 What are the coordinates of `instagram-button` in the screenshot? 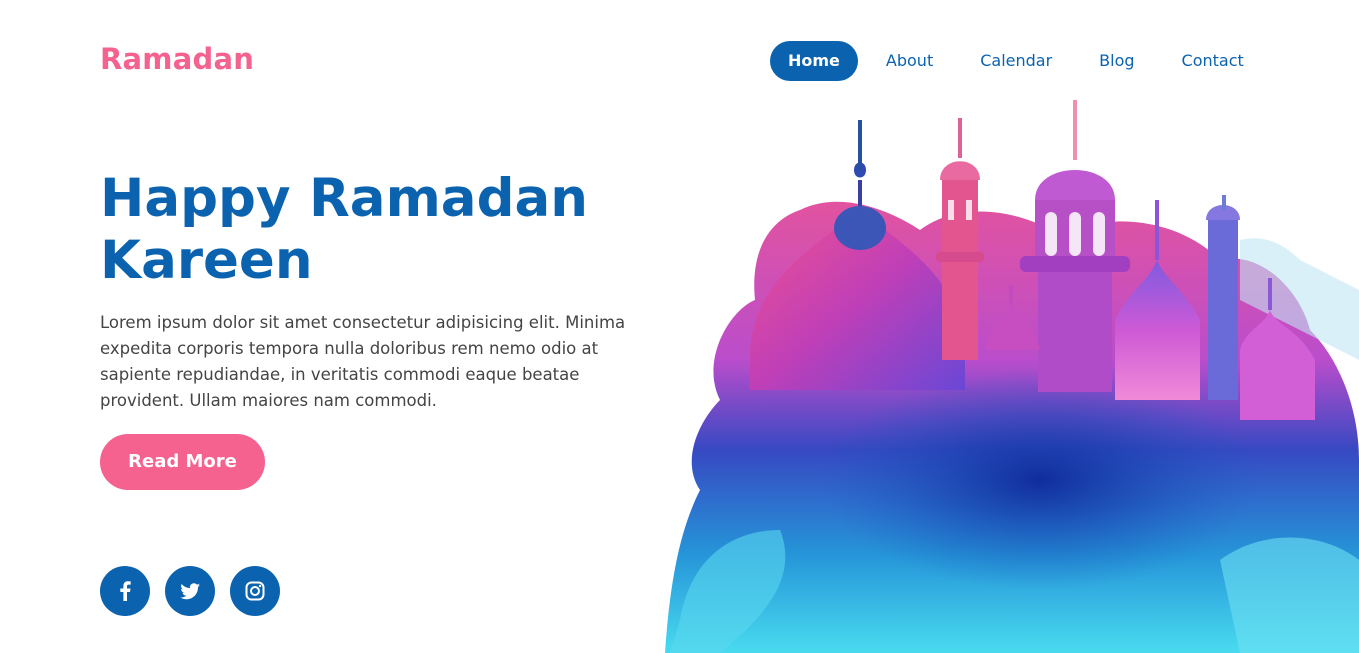 It's located at (255, 591).